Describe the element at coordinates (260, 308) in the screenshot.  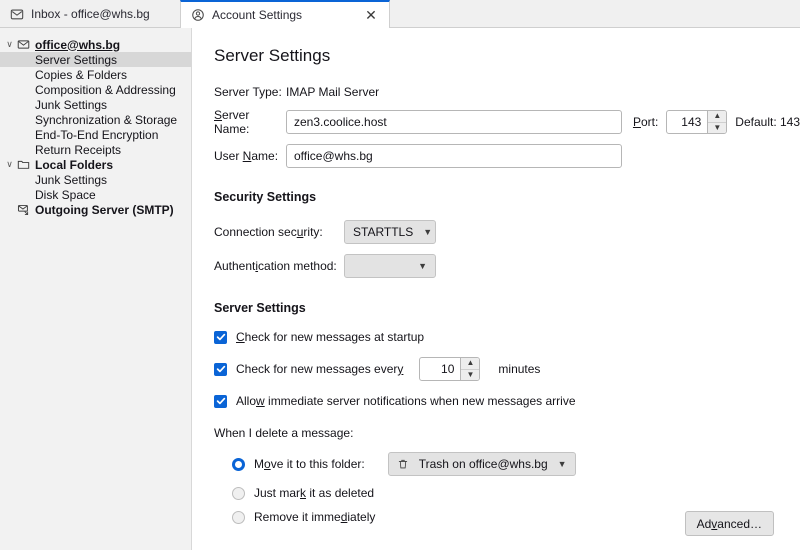
I see `server-settings-heading: Server Settings` at that location.